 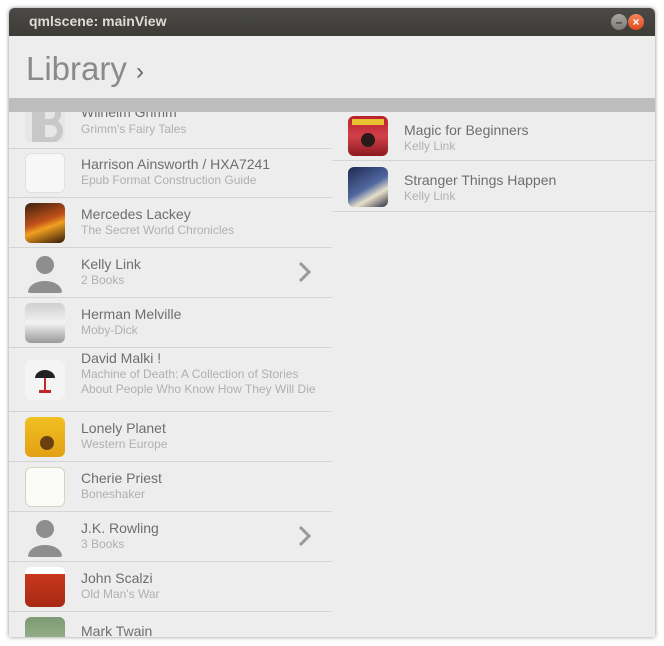 I want to click on list-item: Wilhelm Grimm Grimm's Fairy Tales, so click(x=170, y=130).